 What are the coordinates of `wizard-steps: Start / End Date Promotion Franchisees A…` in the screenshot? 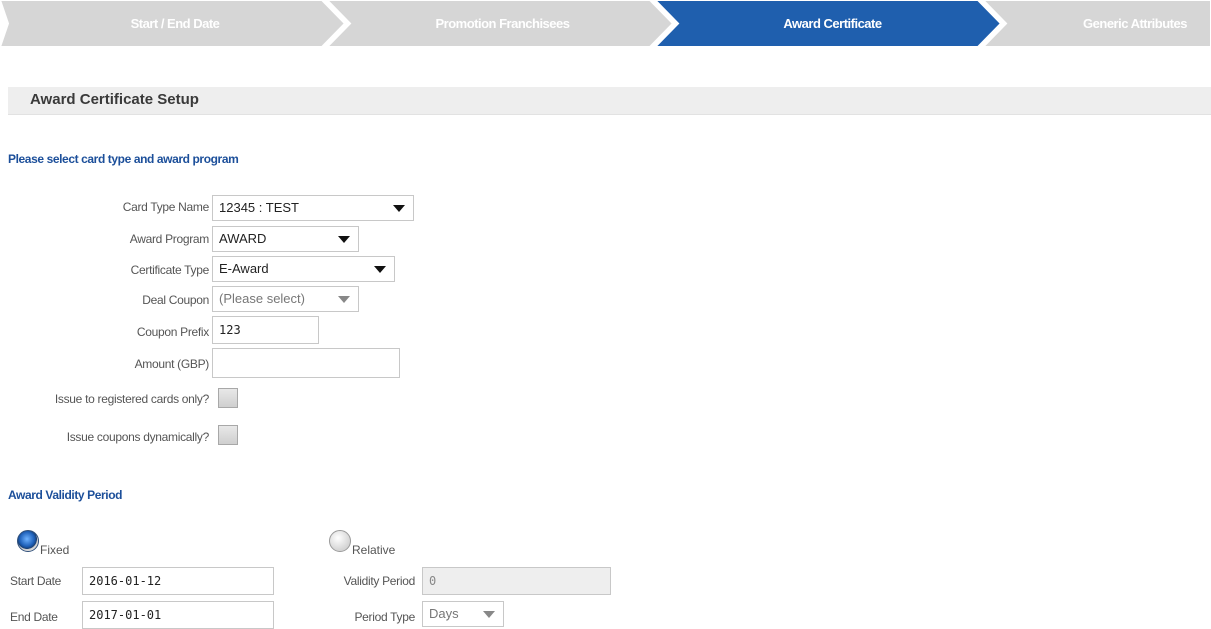 It's located at (605, 23).